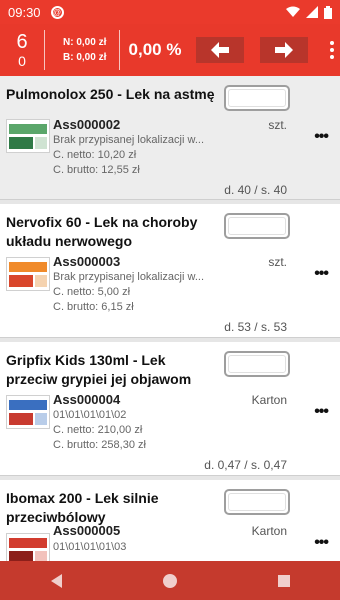  Describe the element at coordinates (312, 12) in the screenshot. I see `signal-icon` at that location.